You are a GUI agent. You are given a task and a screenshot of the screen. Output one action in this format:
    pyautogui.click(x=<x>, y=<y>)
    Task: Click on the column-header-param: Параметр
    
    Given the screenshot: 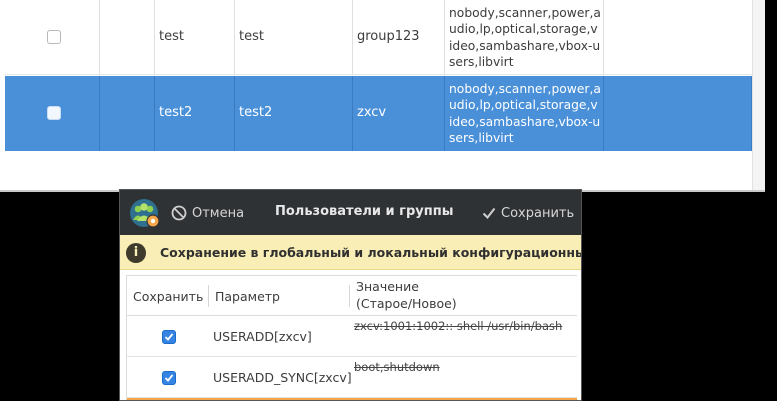 What is the action you would take?
    pyautogui.click(x=247, y=296)
    